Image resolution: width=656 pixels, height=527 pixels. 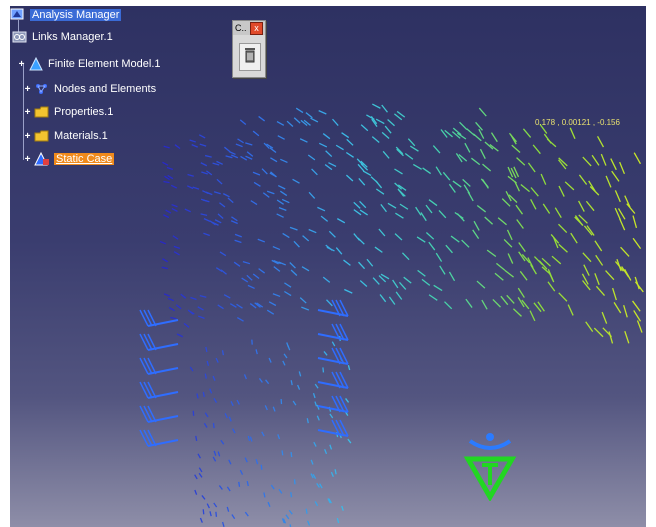 I want to click on tree-item-label: Static Case, so click(x=84, y=159).